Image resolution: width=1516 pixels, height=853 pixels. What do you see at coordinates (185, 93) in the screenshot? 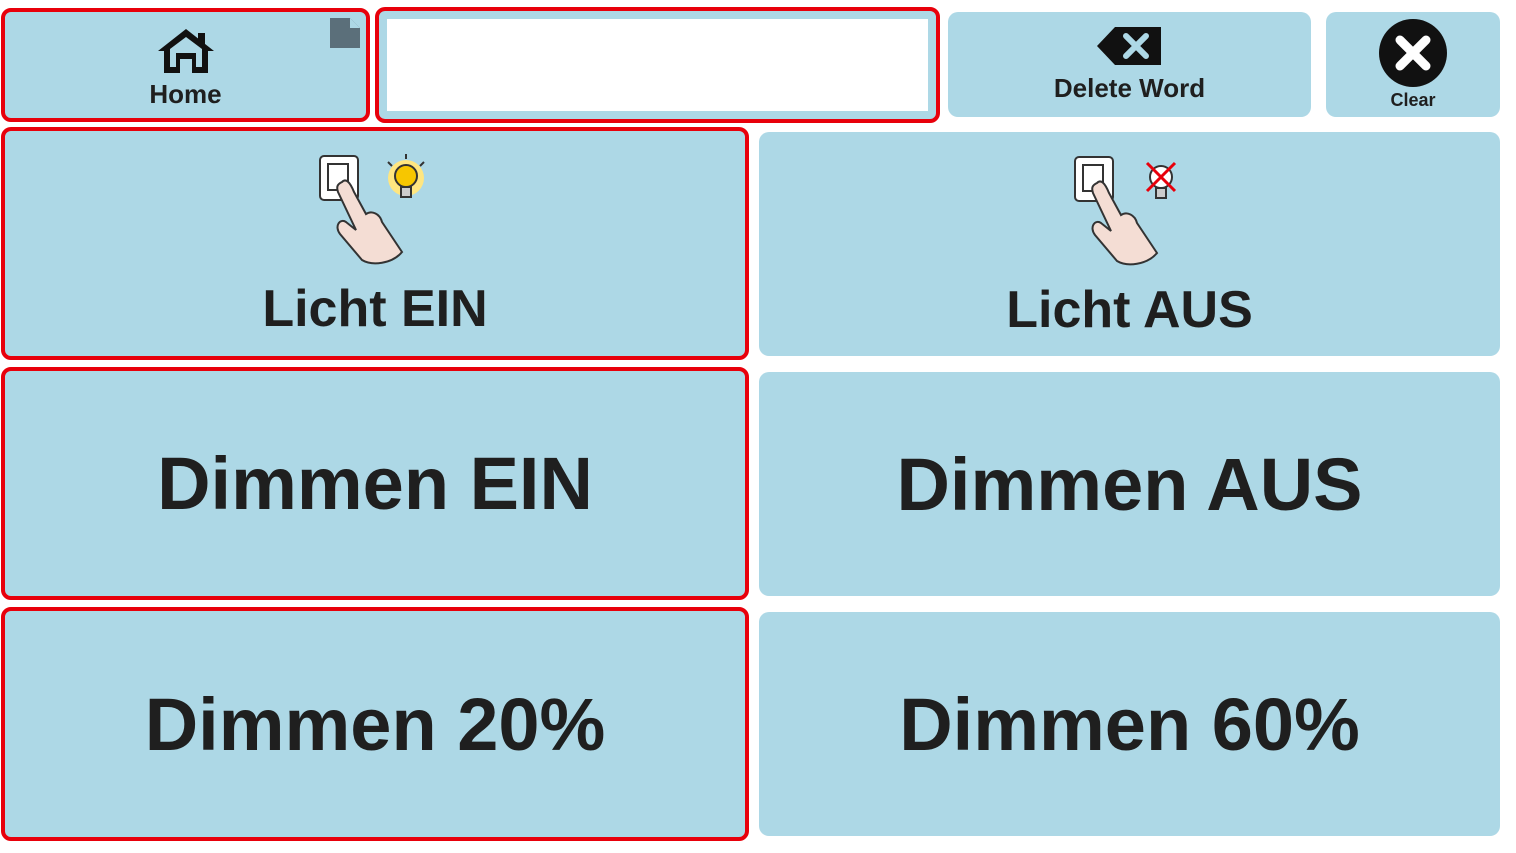
I see `home-label: Home` at bounding box center [185, 93].